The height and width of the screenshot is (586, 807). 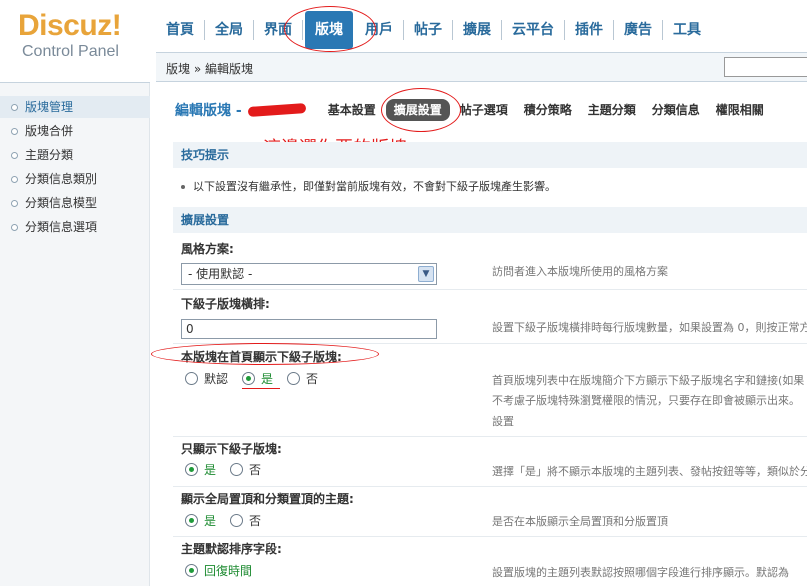 What do you see at coordinates (220, 274) in the screenshot?
I see `style-select-value: - 使用默認 -` at bounding box center [220, 274].